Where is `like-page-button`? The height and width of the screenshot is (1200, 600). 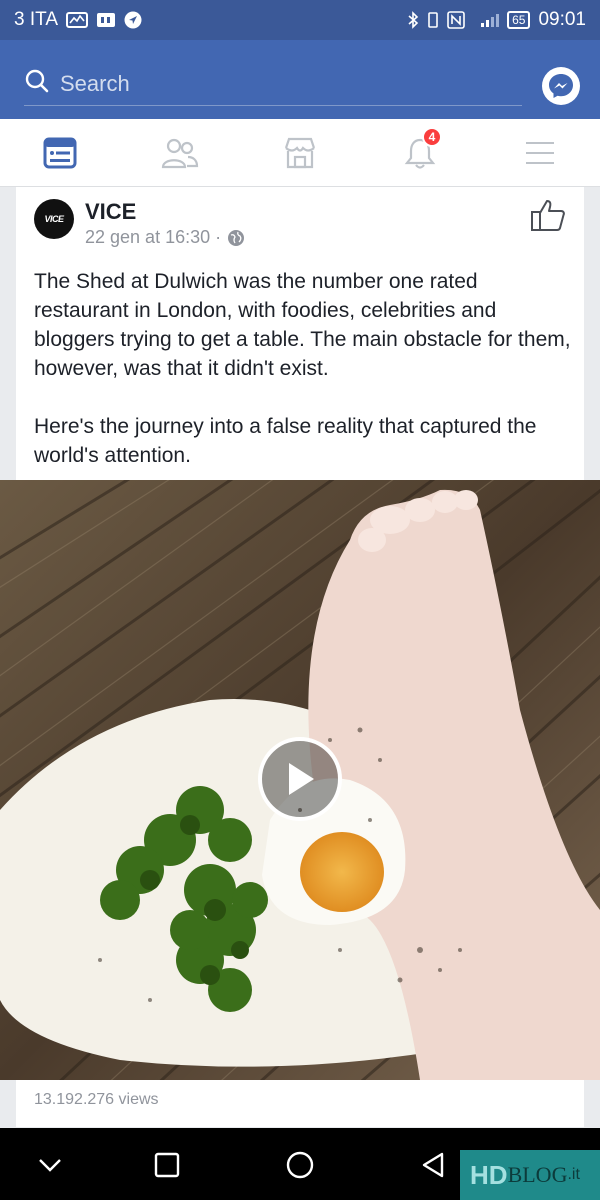 like-page-button is located at coordinates (548, 215).